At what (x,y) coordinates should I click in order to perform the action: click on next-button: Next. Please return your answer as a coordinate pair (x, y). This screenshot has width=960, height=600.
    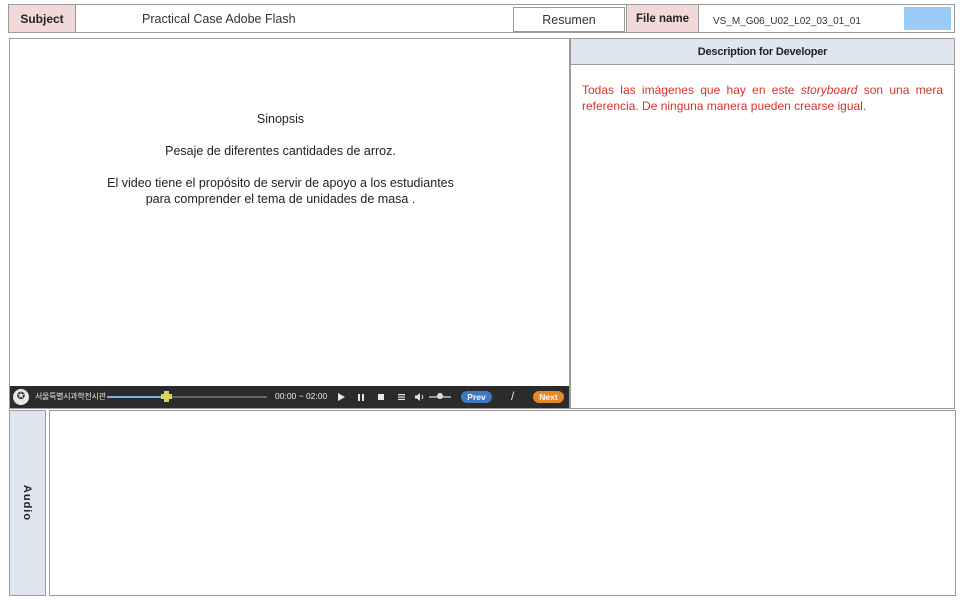
    Looking at the image, I should click on (548, 397).